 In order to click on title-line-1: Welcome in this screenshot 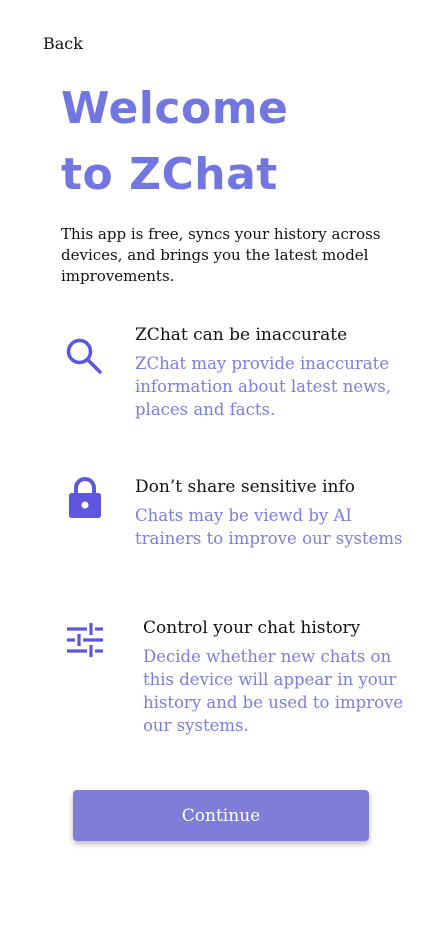, I will do `click(175, 108)`.